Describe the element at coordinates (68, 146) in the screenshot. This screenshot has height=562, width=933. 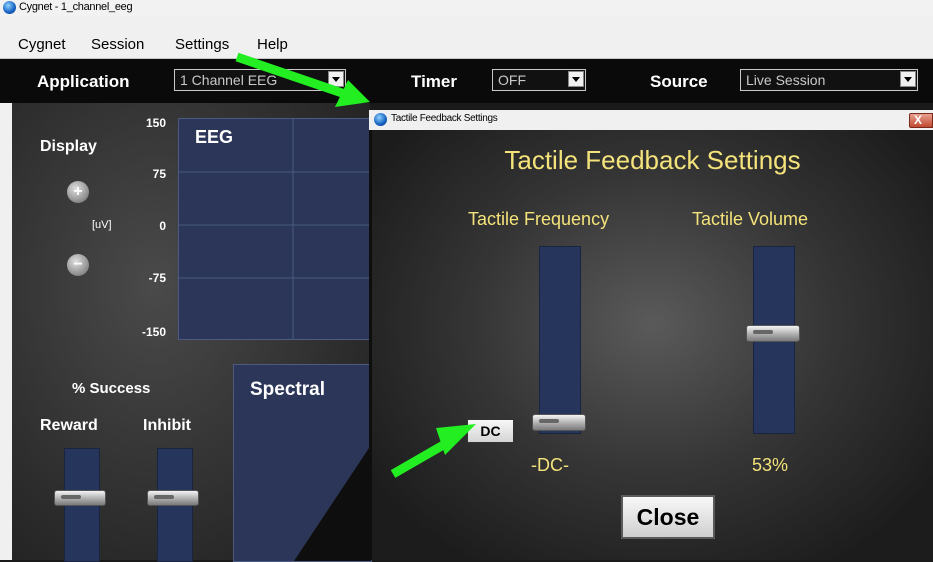
I see `display-label: Display` at that location.